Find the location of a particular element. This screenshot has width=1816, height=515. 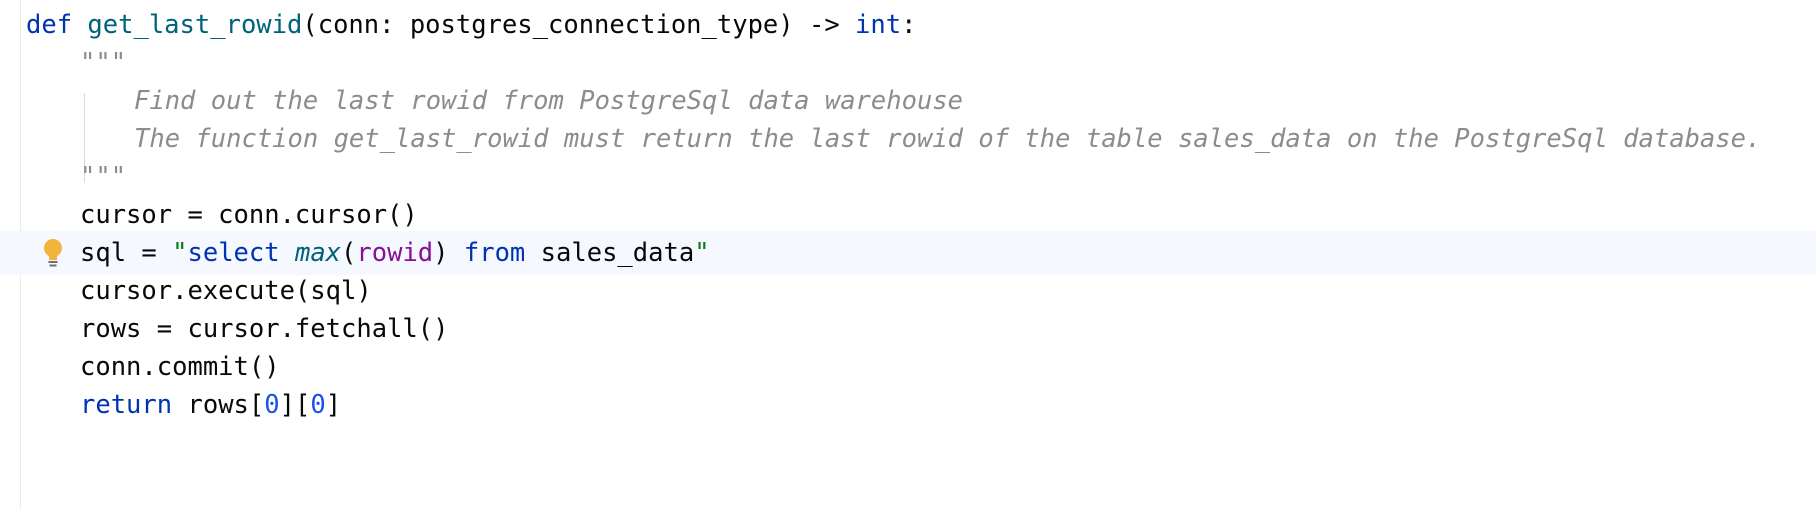

keyword-def: def is located at coordinates (49, 25).